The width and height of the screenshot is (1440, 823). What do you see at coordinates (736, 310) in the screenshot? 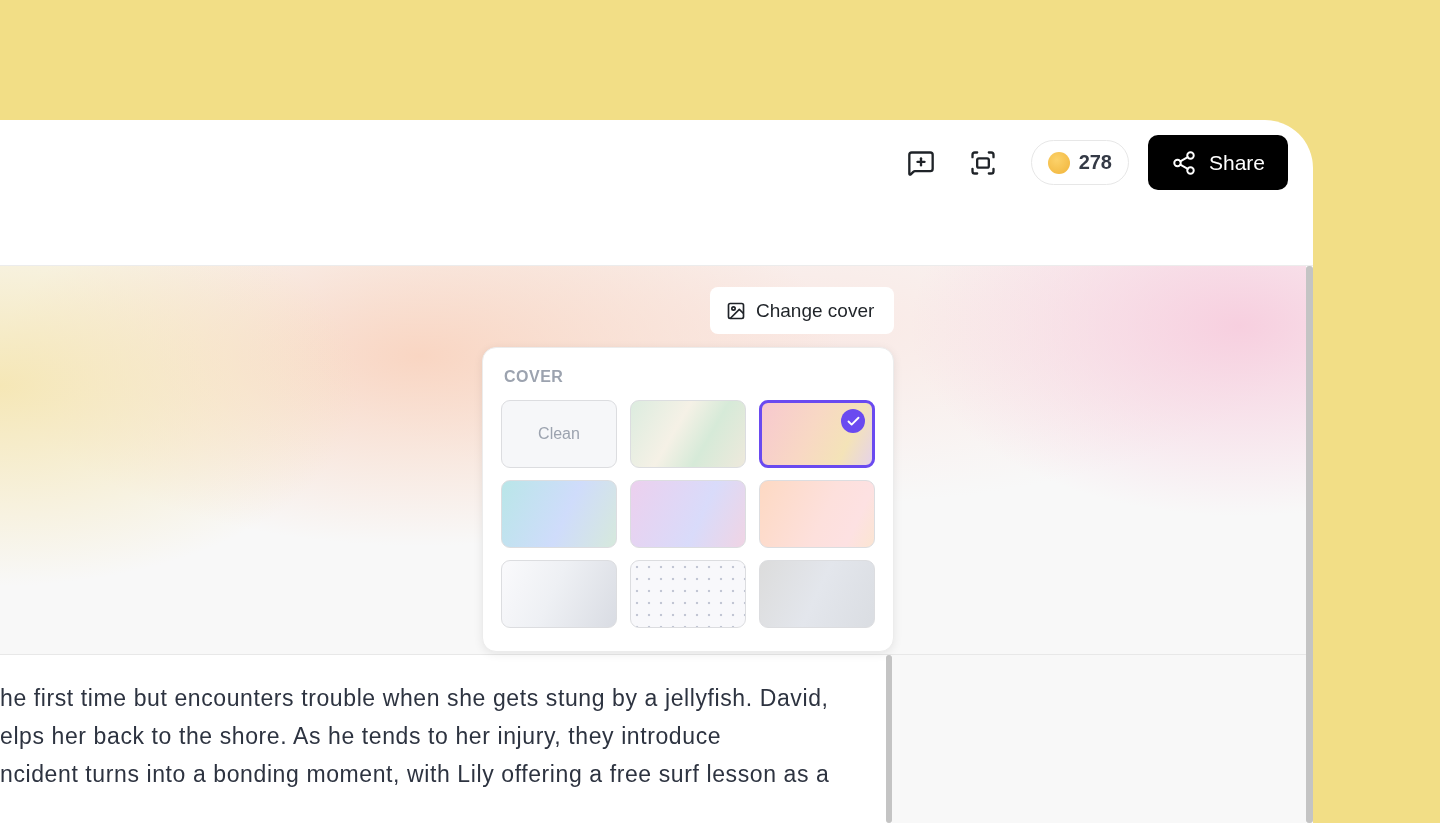
I see `image-icon` at bounding box center [736, 310].